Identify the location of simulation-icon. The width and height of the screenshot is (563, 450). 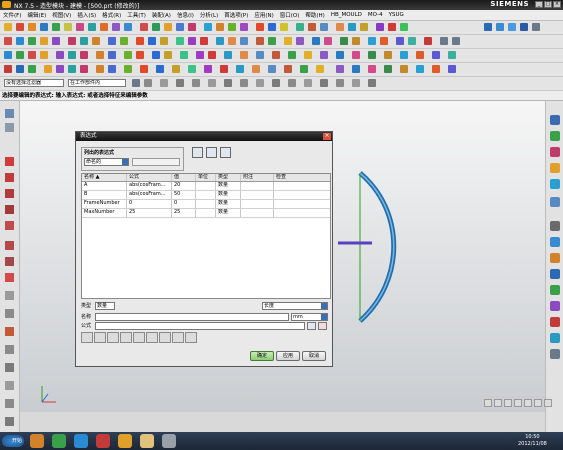
(555, 290).